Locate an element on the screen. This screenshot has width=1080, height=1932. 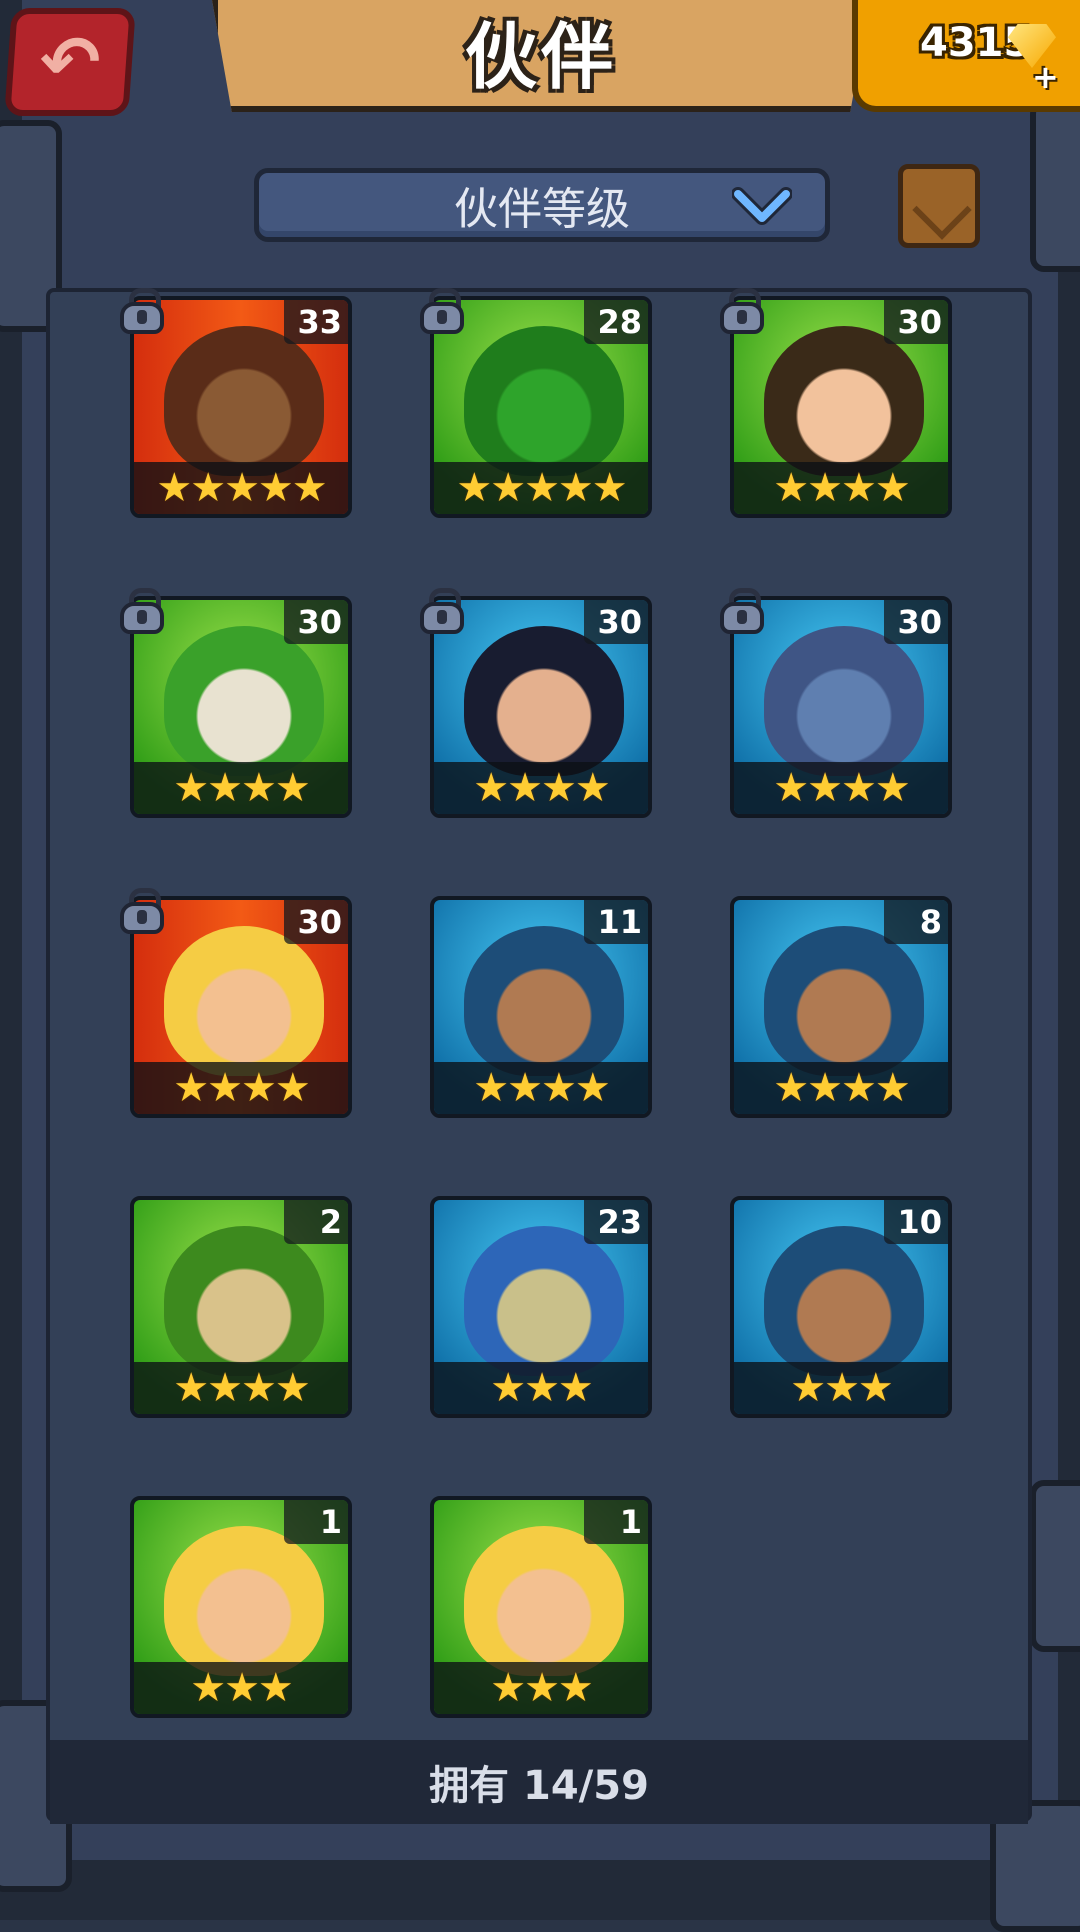
chevron-down-icon is located at coordinates (762, 206).